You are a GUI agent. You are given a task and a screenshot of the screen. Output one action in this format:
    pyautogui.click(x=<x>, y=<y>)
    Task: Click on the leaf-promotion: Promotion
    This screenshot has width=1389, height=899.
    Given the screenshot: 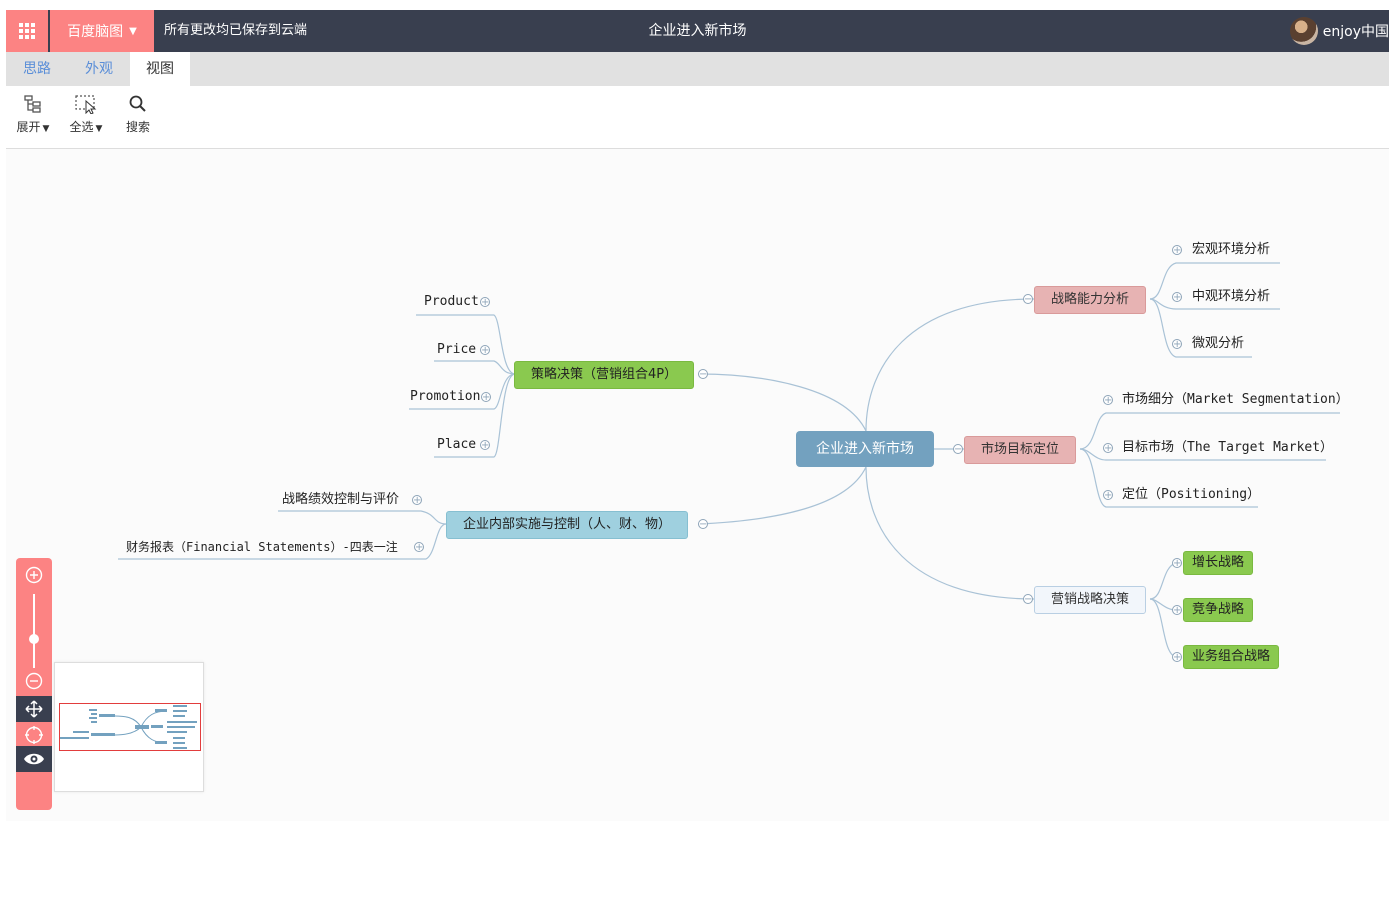 What is the action you would take?
    pyautogui.click(x=445, y=397)
    